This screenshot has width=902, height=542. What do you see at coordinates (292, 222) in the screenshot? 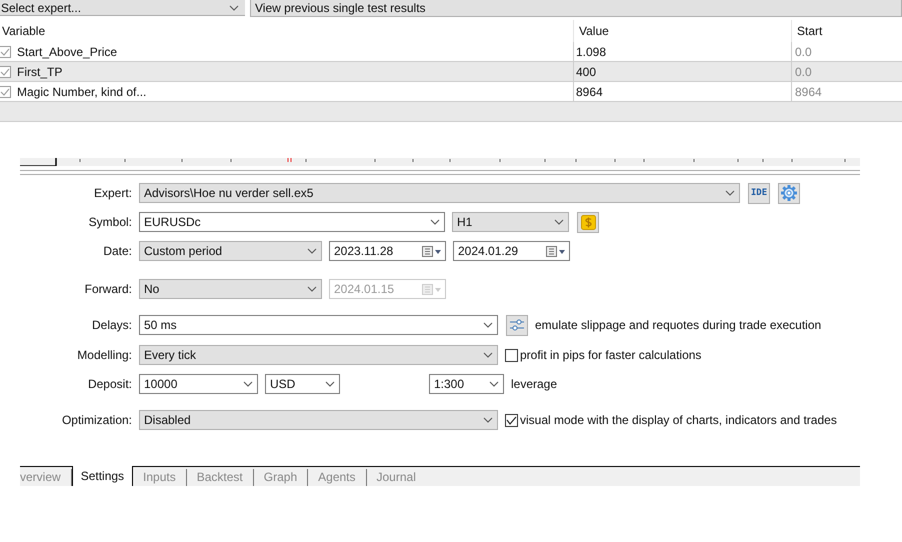
I see `dropdown: EURUSDc` at bounding box center [292, 222].